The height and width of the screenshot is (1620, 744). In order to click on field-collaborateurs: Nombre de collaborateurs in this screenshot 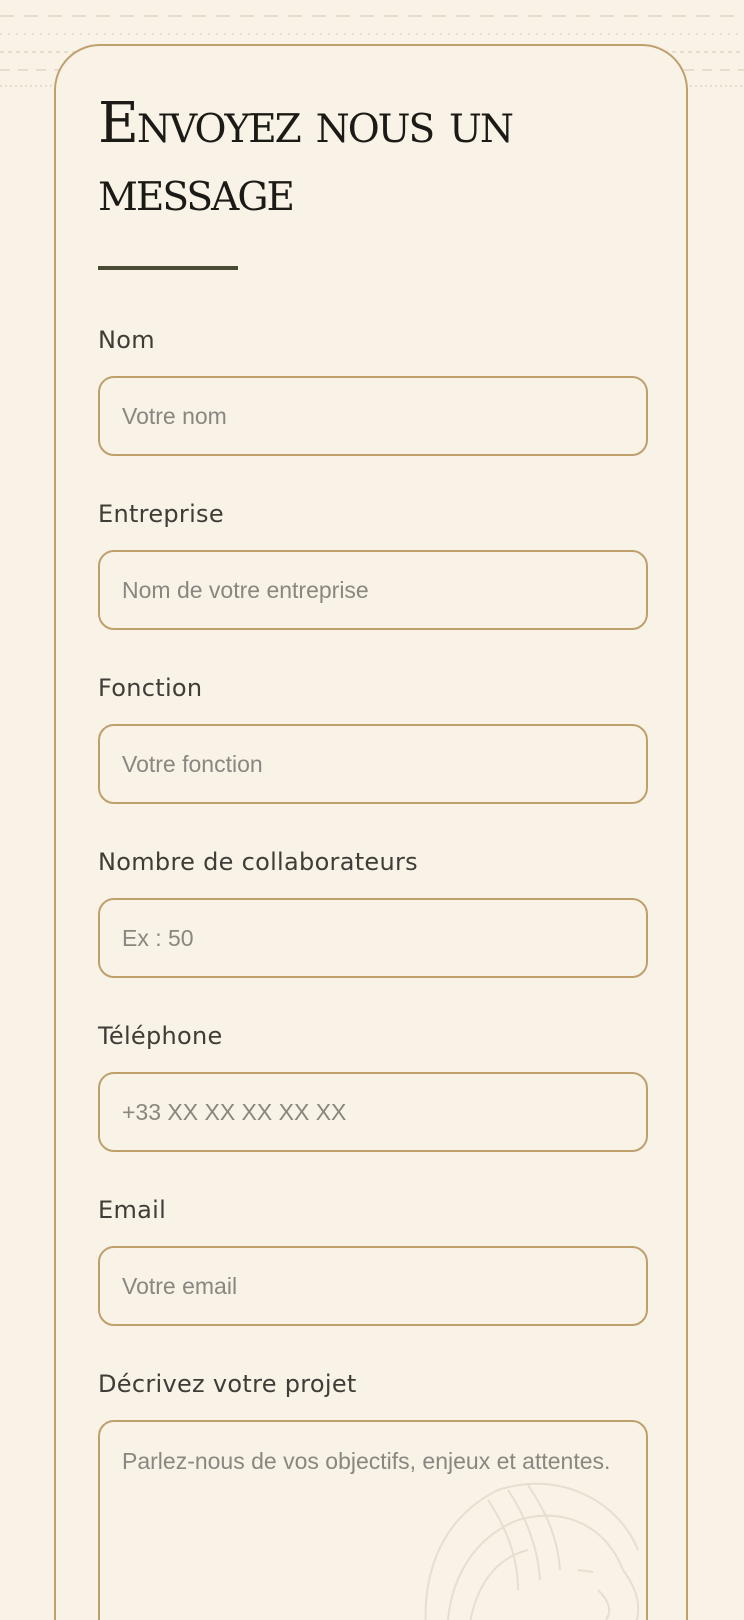, I will do `click(373, 913)`.